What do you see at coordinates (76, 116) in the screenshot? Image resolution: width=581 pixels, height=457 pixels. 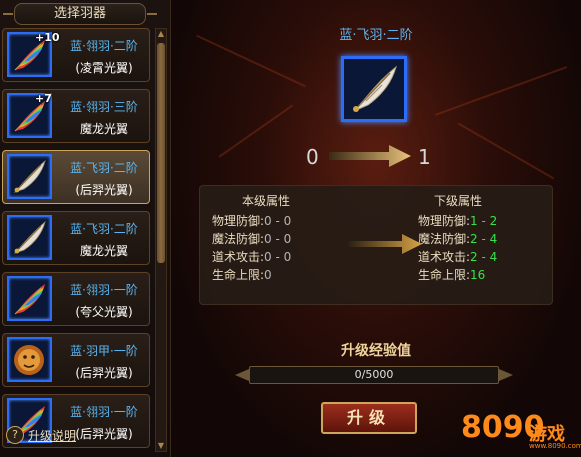 I see `list-item: +7 蓝·翎羽·三阶 魔龙光翼` at bounding box center [76, 116].